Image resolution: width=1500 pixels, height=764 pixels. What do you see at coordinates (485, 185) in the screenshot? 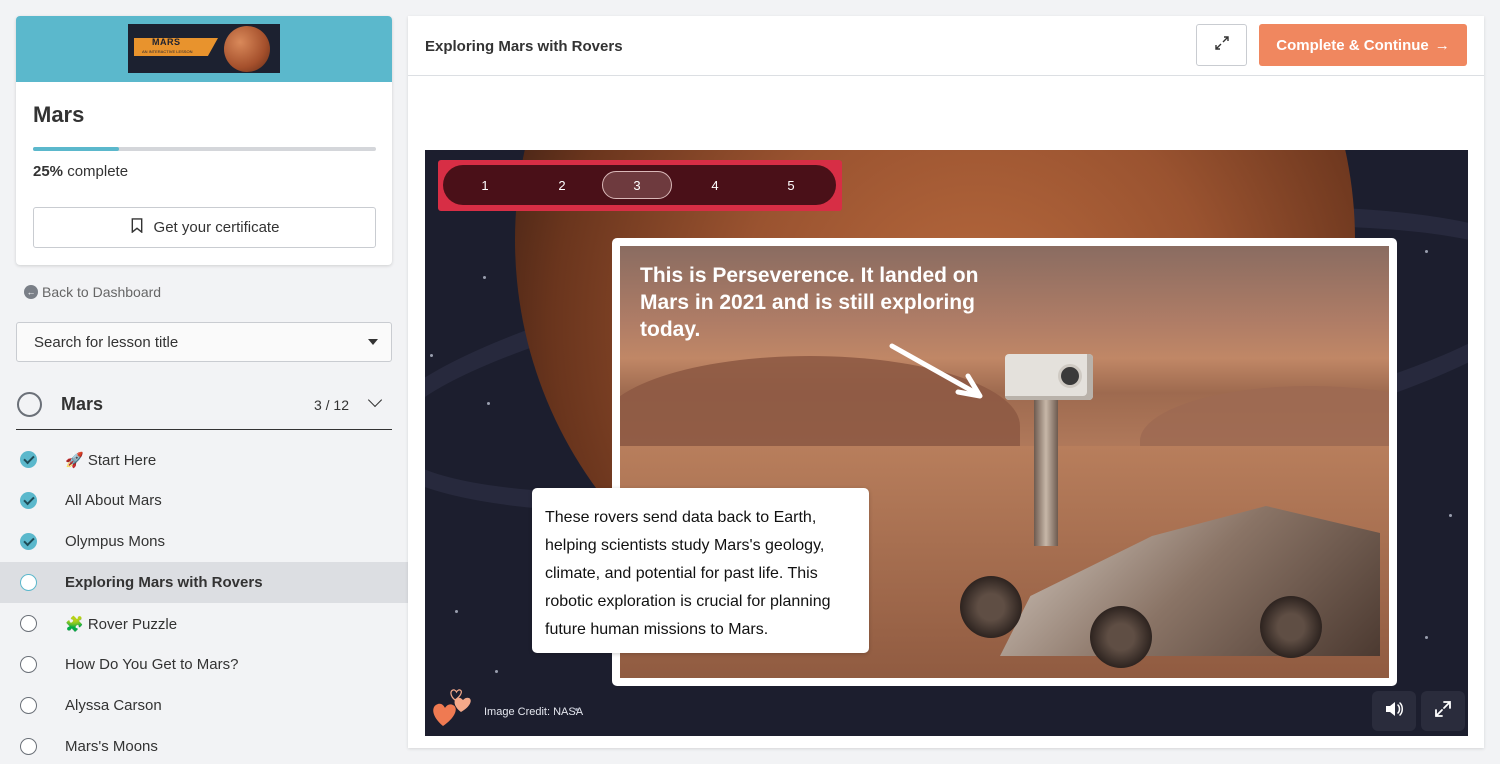
I see `page-button-1: 1` at bounding box center [485, 185].